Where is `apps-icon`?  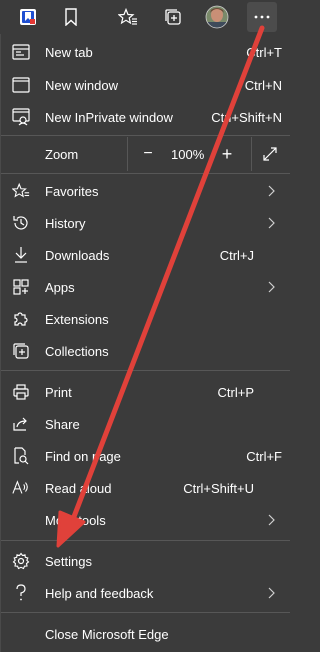 apps-icon is located at coordinates (21, 287).